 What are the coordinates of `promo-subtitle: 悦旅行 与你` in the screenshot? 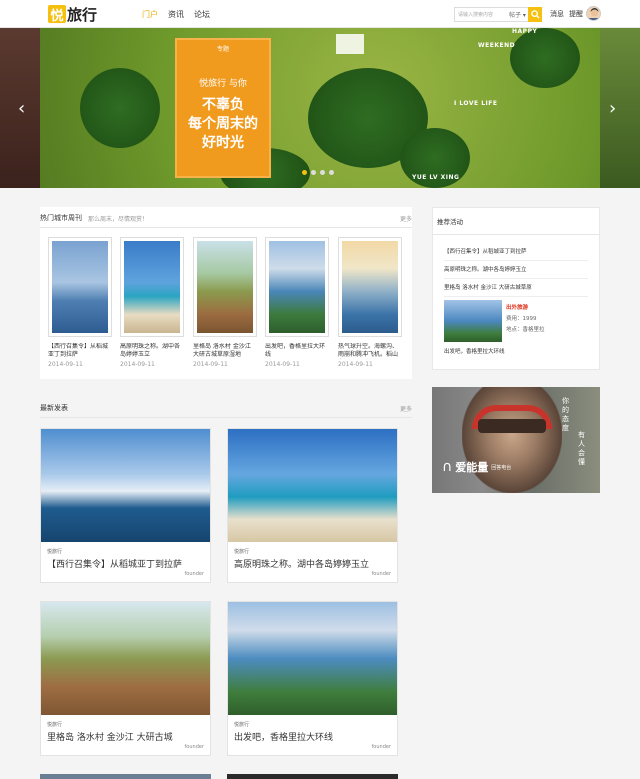 It's located at (223, 84).